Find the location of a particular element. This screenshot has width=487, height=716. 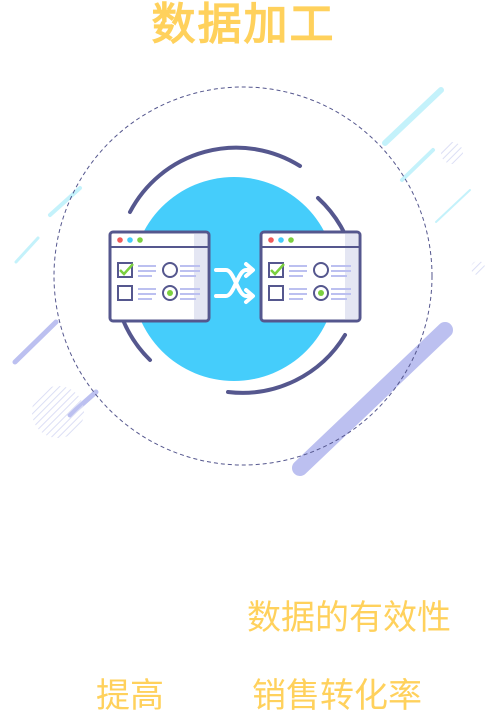

caption-data-validity: 数据的有效性 is located at coordinates (349, 618).